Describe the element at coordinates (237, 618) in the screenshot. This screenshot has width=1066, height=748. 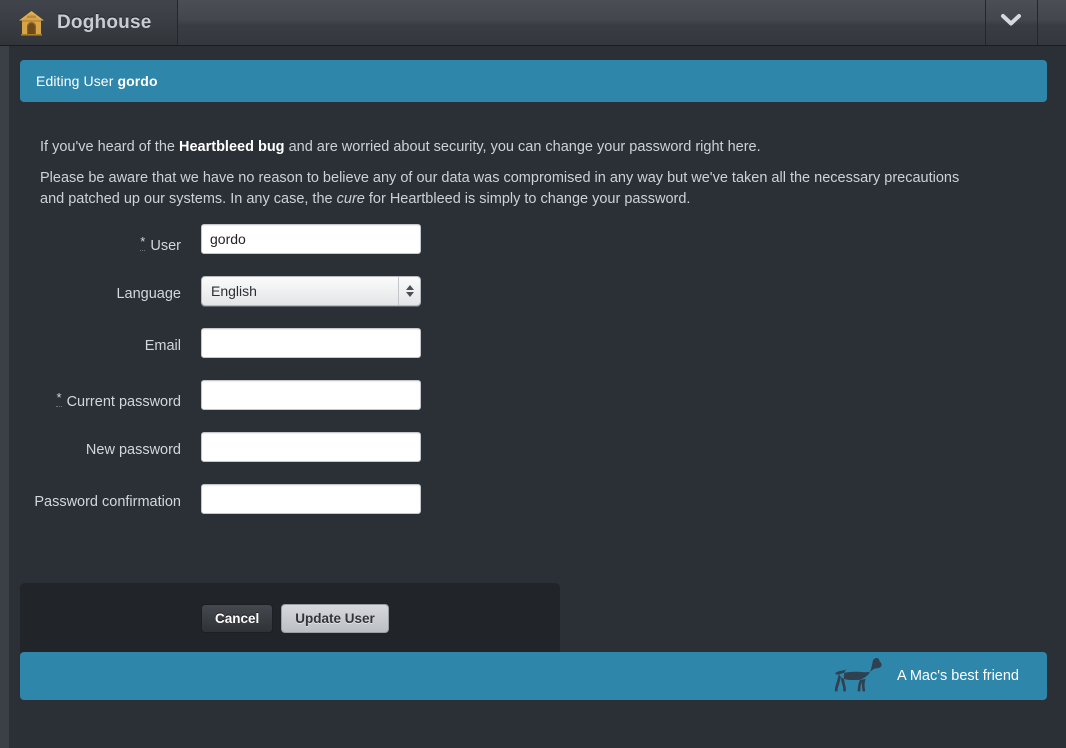
I see `cancel-button: Cancel` at that location.